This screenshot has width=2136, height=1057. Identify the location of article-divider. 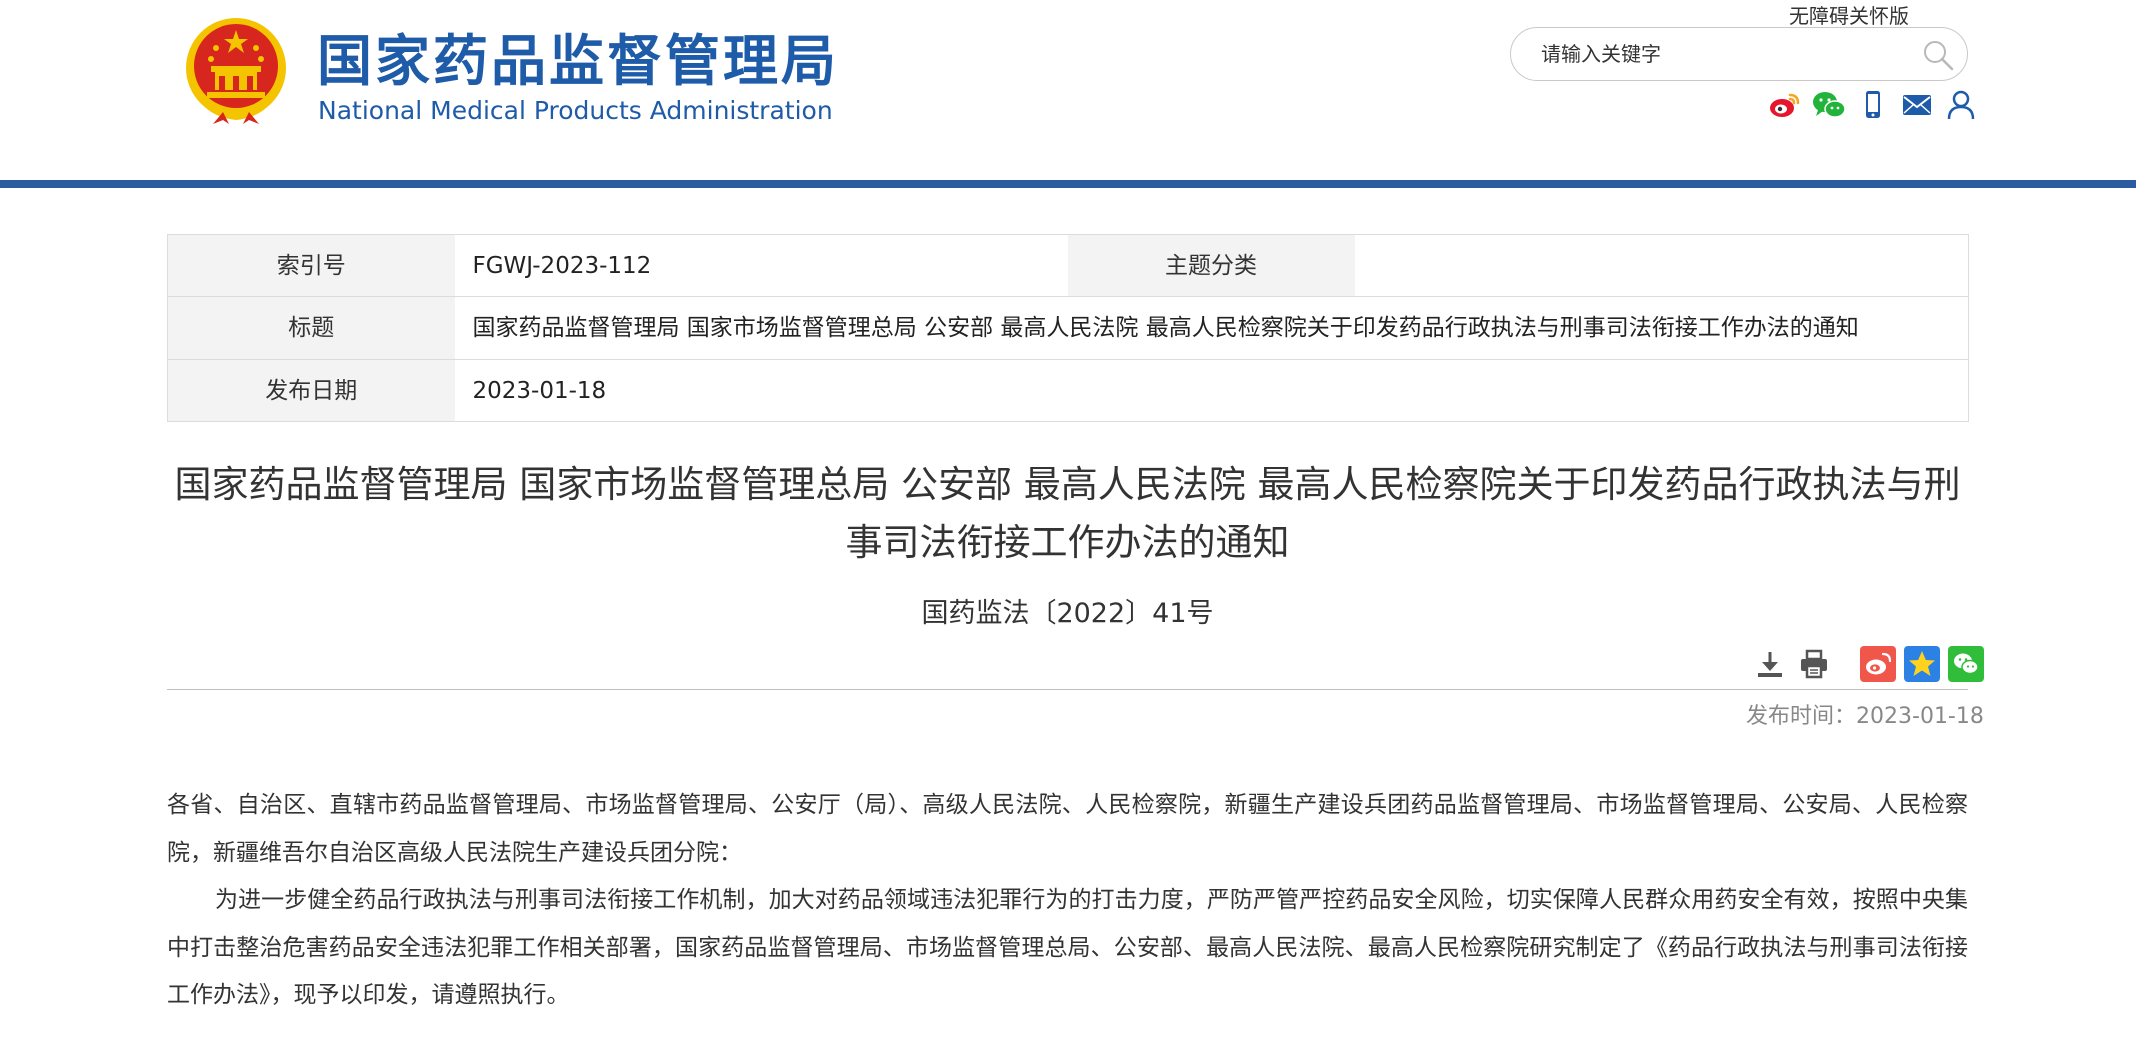
(1067, 689).